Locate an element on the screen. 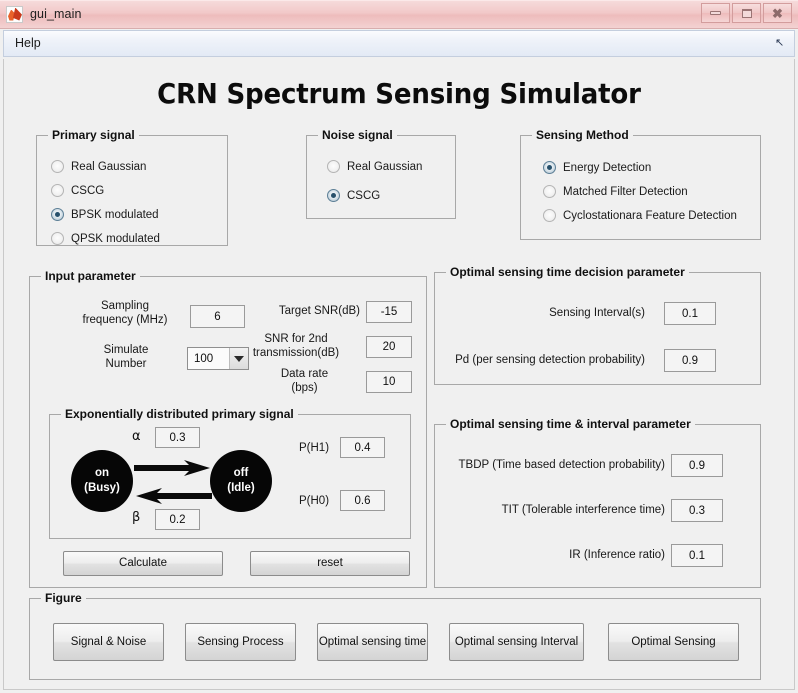  state-node-on-label-2: (Busy) is located at coordinates (102, 488).